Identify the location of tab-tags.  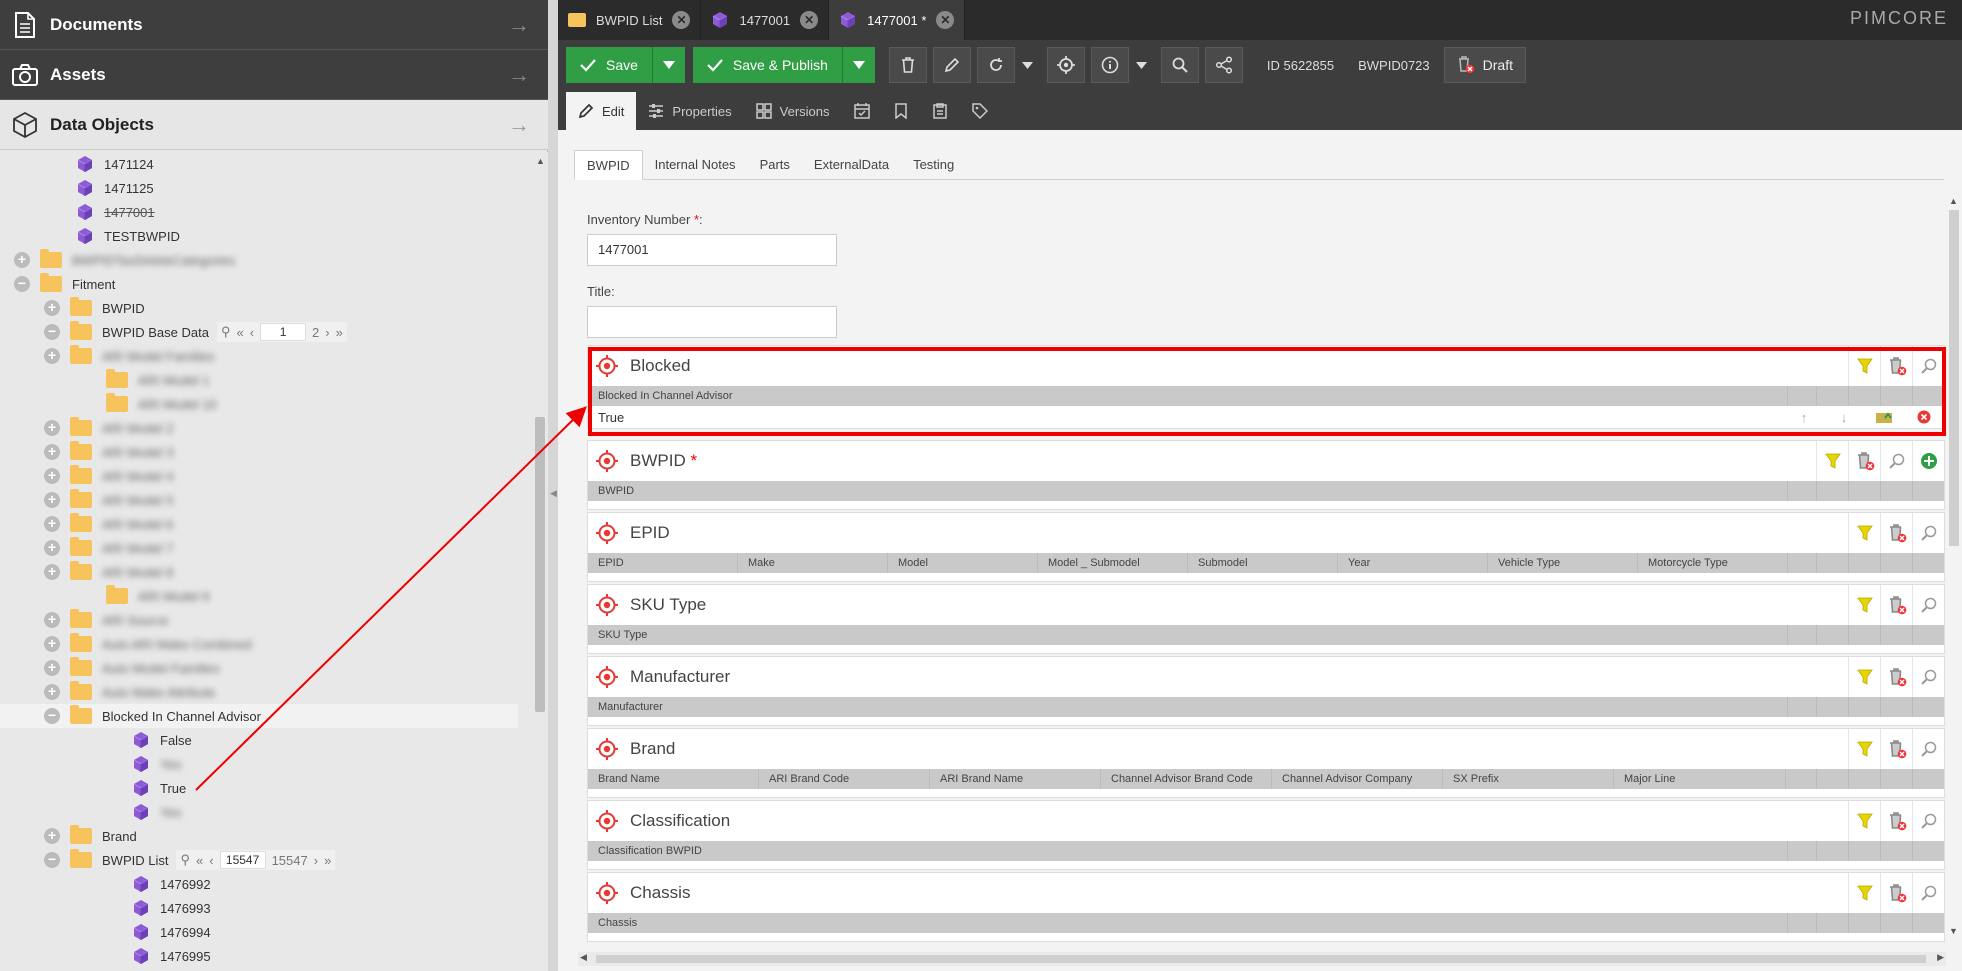
(980, 111).